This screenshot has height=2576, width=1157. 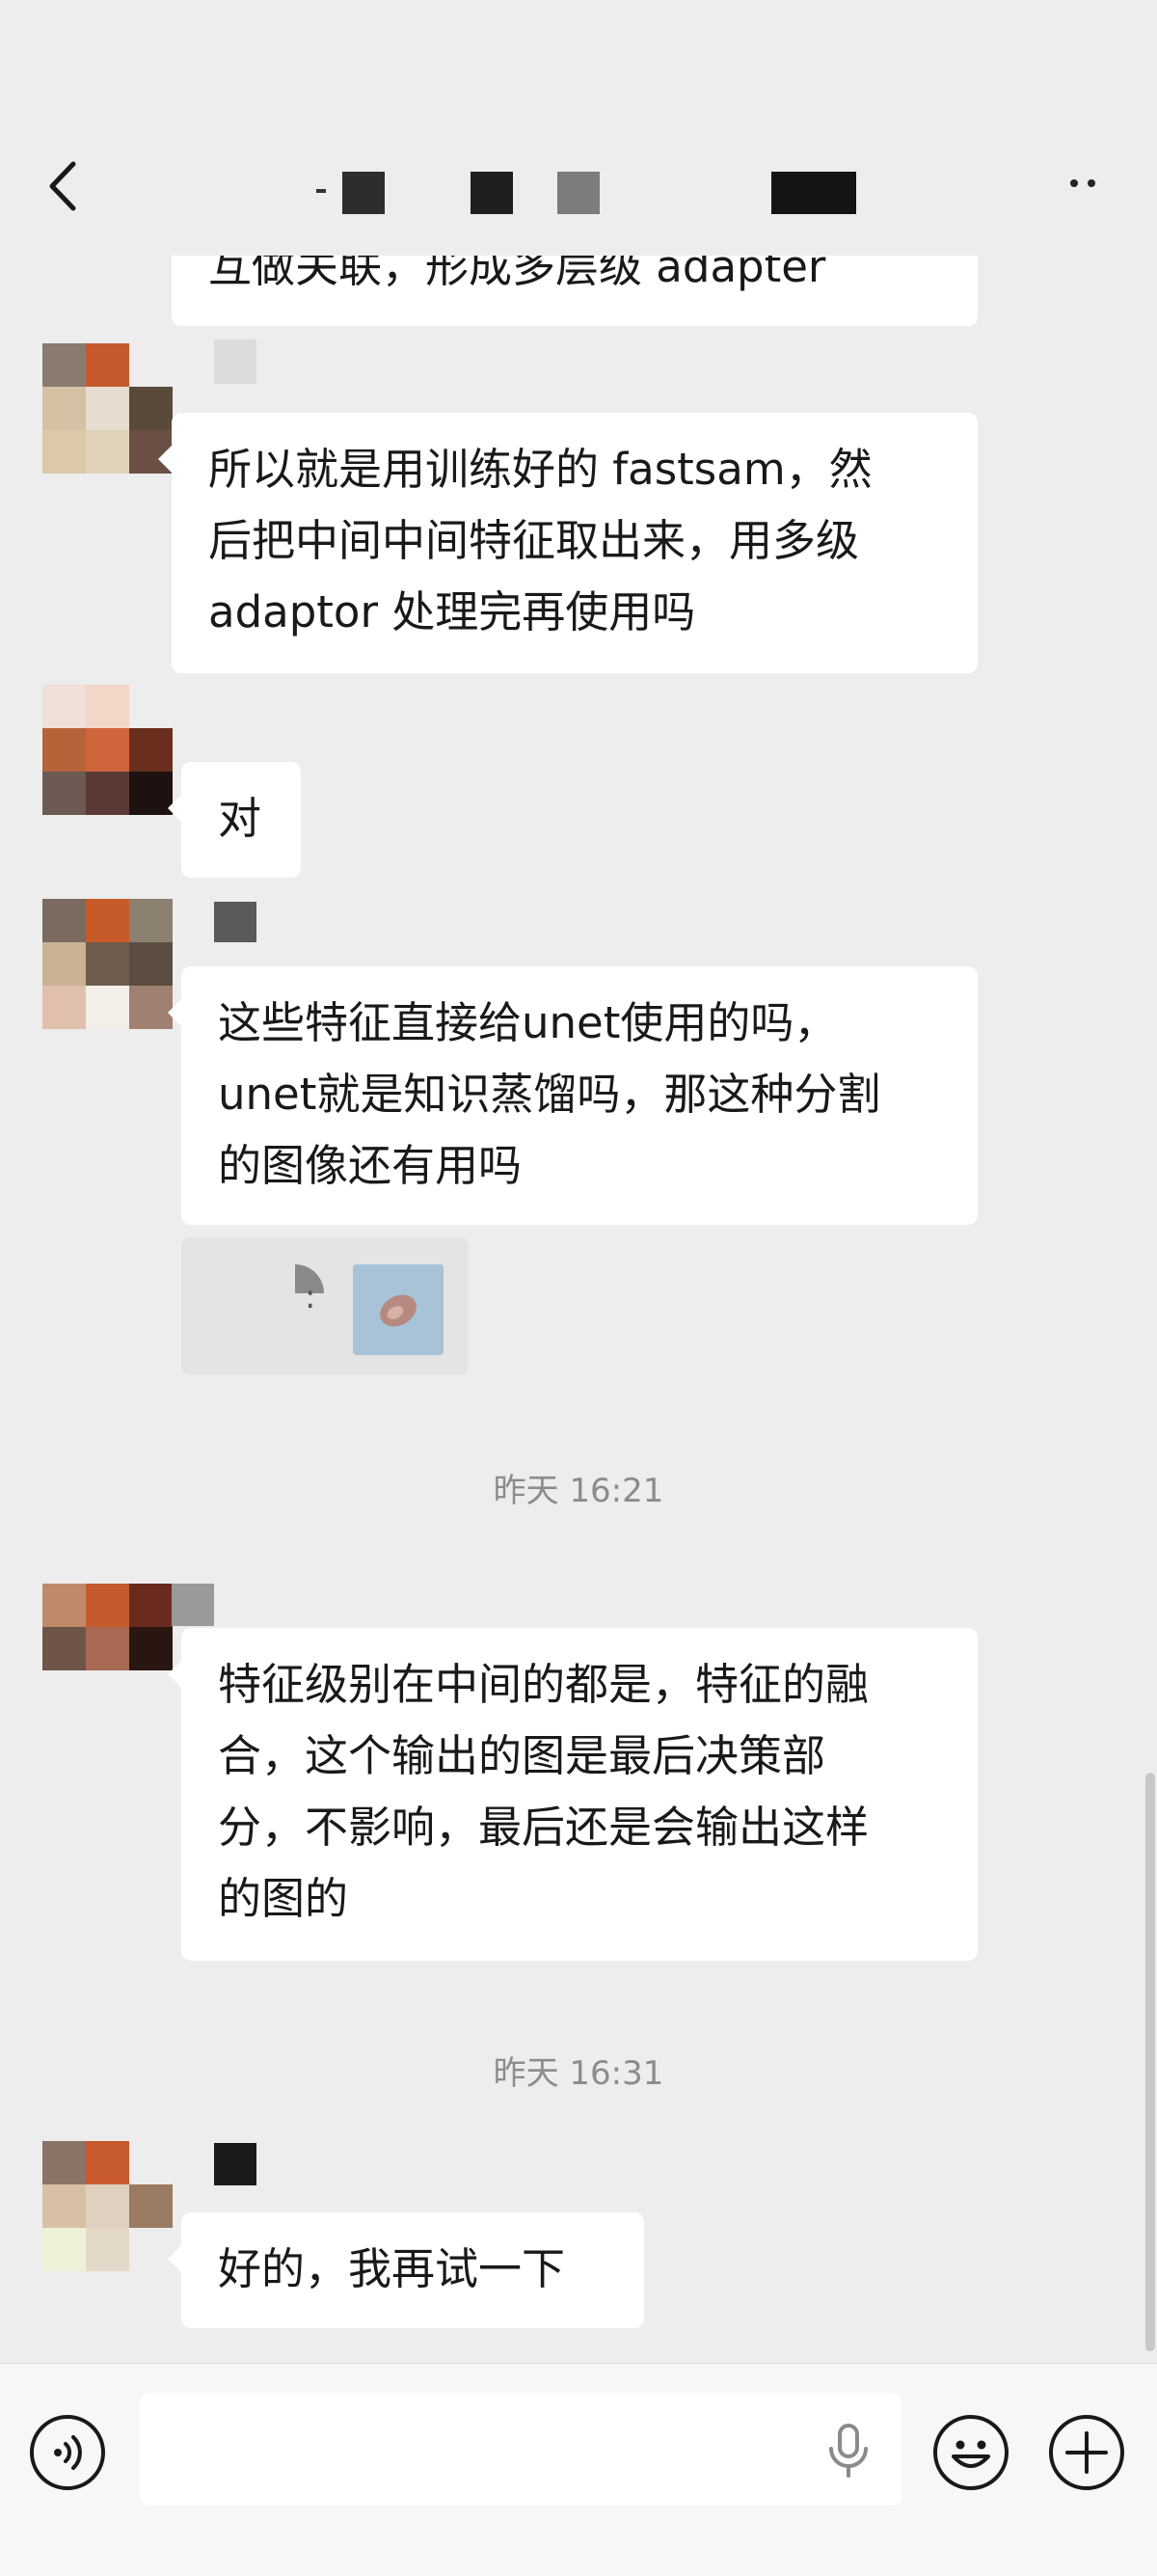 What do you see at coordinates (1085, 181) in the screenshot?
I see `more-options-button` at bounding box center [1085, 181].